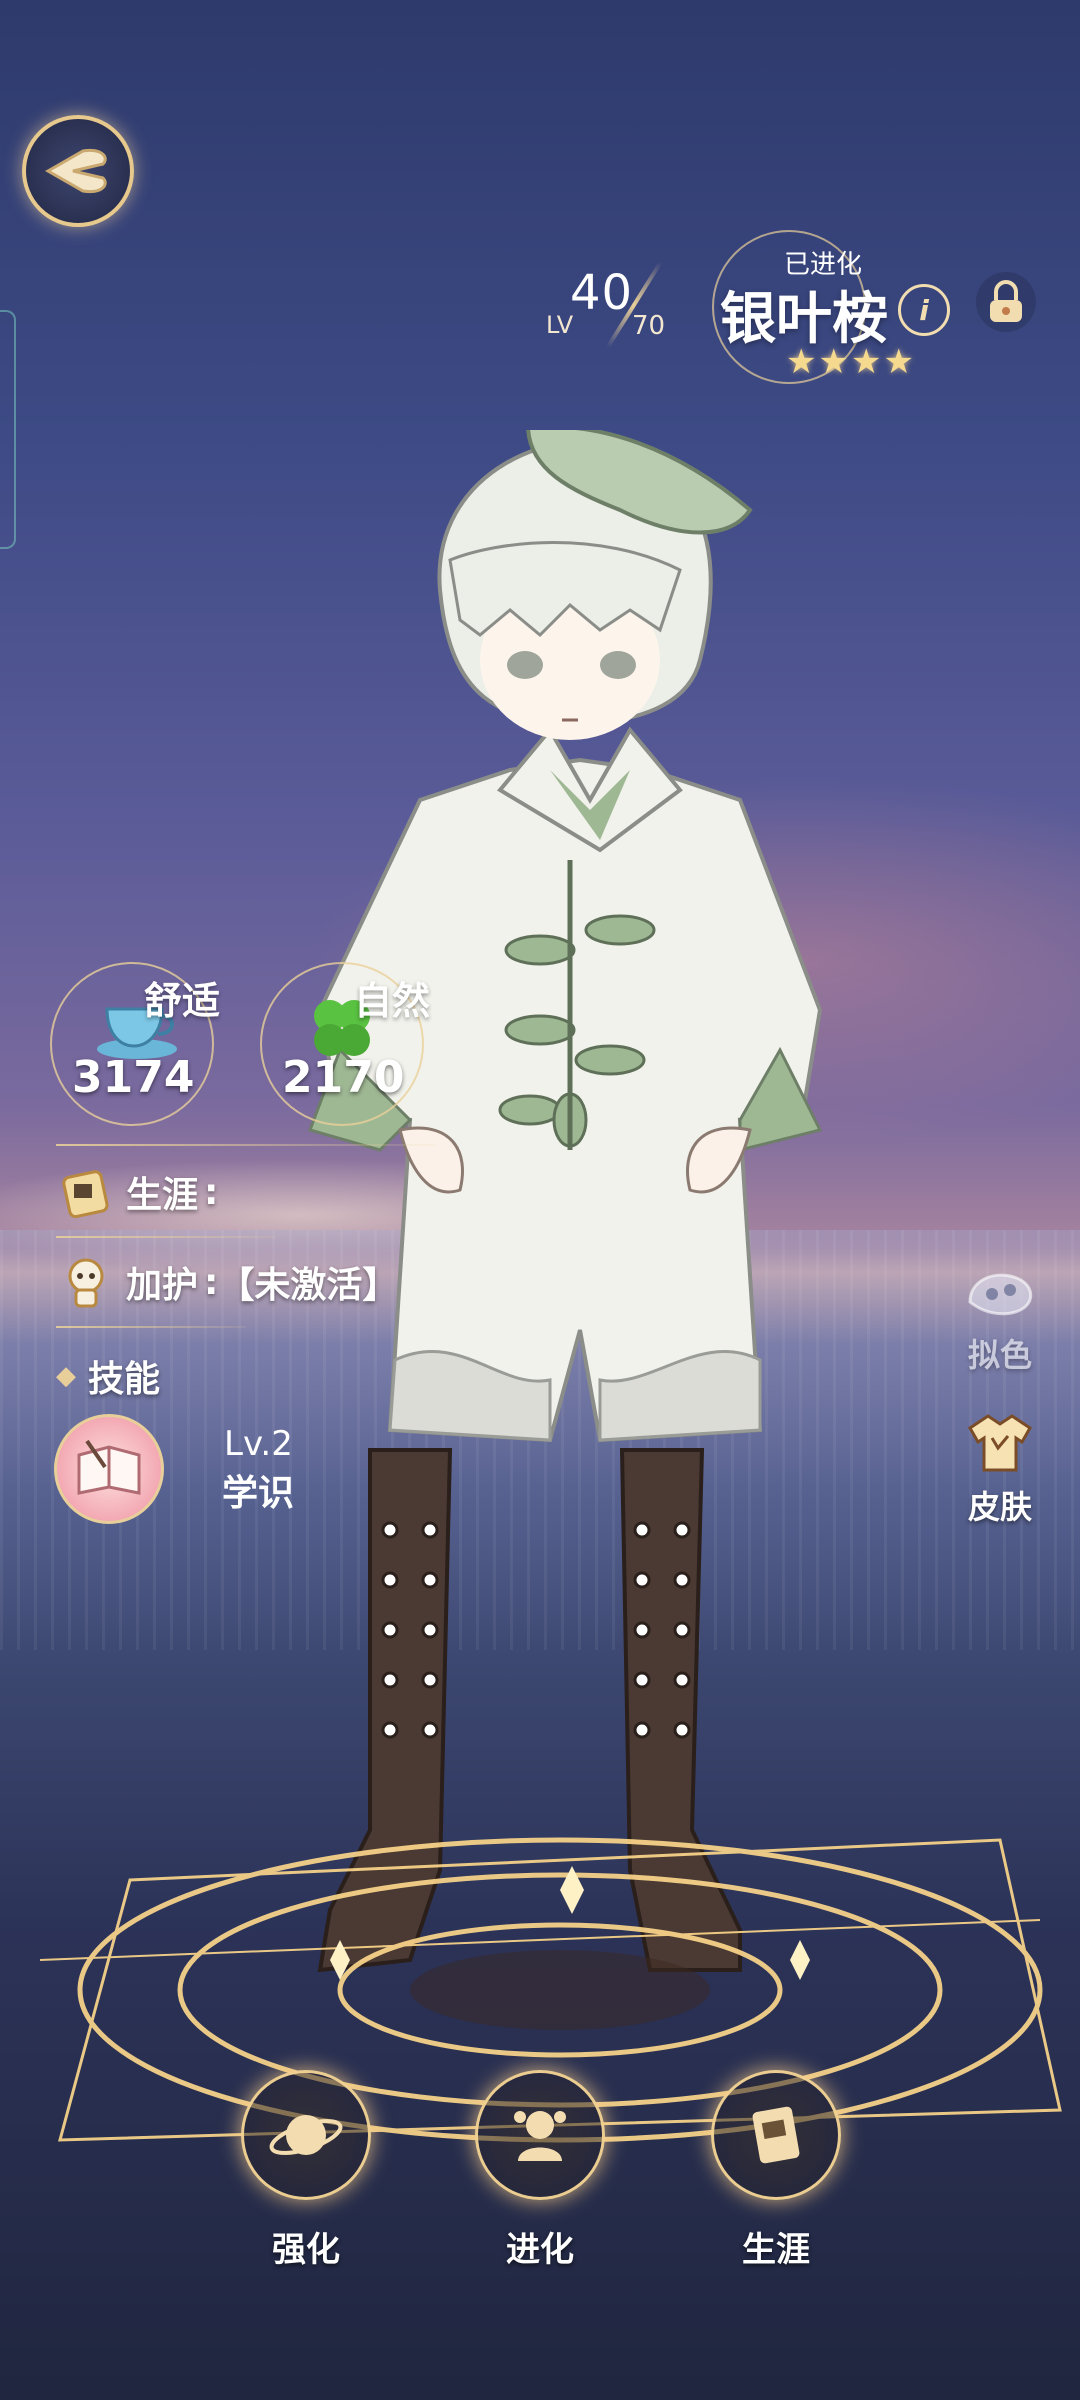  Describe the element at coordinates (343, 1077) in the screenshot. I see `stat-value: 2170` at that location.